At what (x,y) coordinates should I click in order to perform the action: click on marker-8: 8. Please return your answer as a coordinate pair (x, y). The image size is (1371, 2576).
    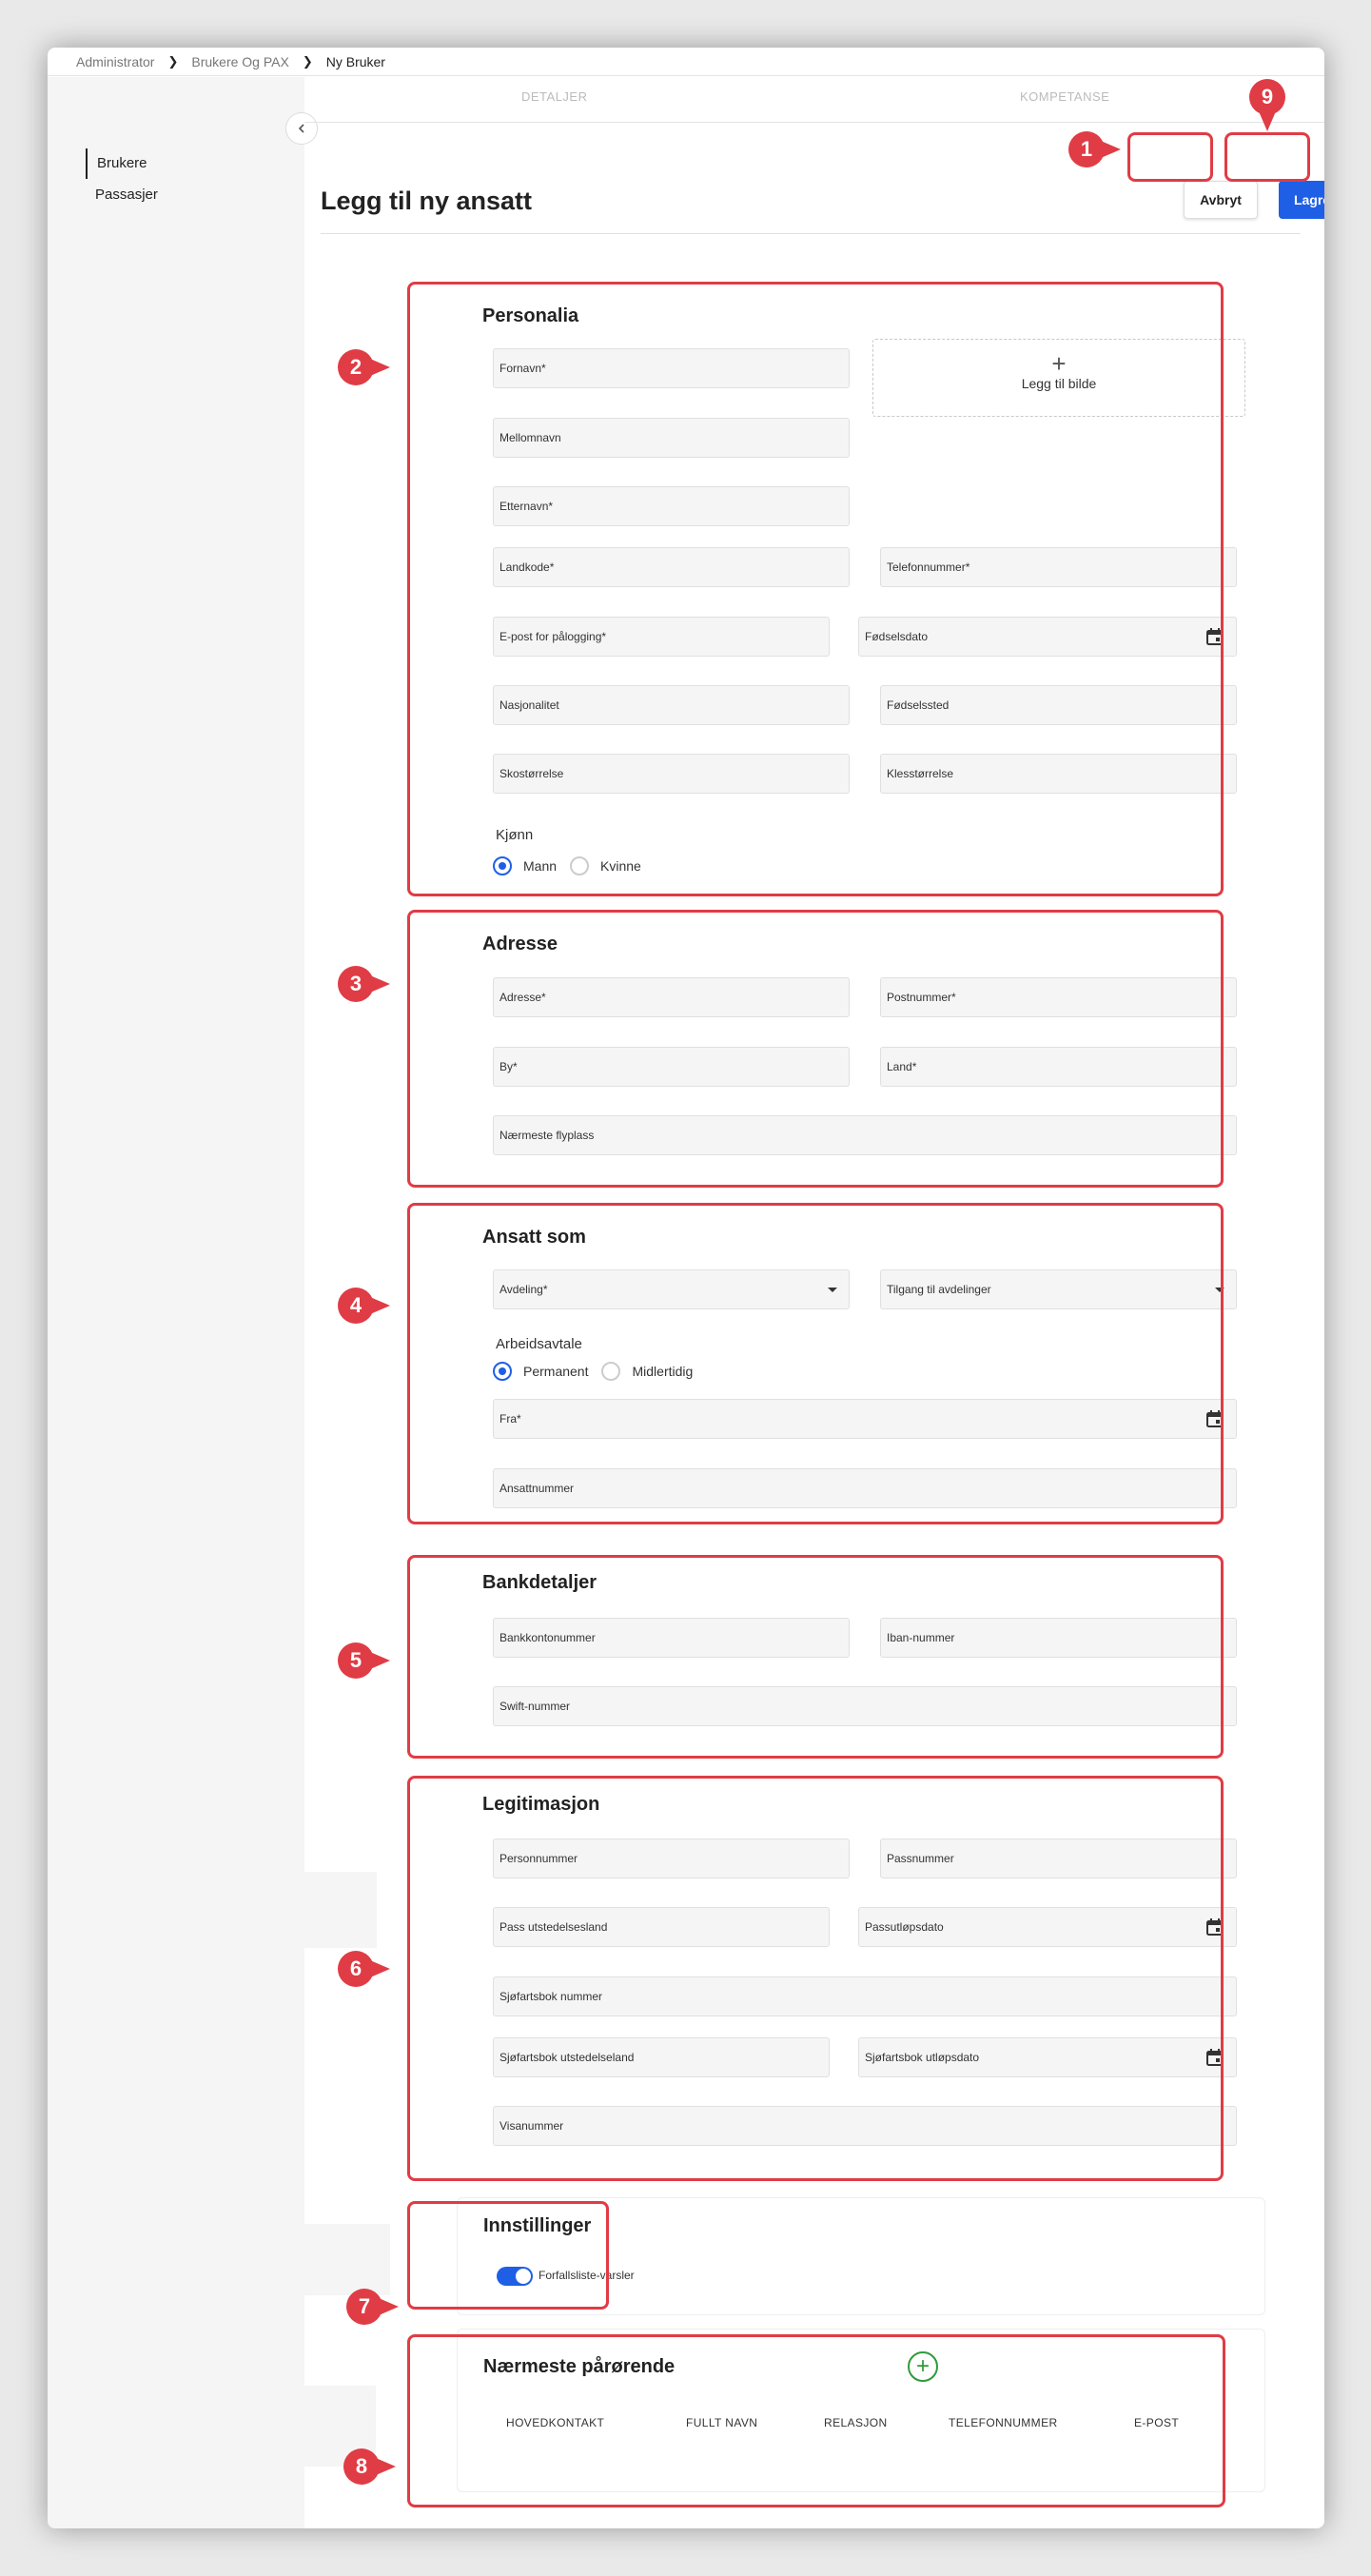
    Looking at the image, I should click on (371, 2467).